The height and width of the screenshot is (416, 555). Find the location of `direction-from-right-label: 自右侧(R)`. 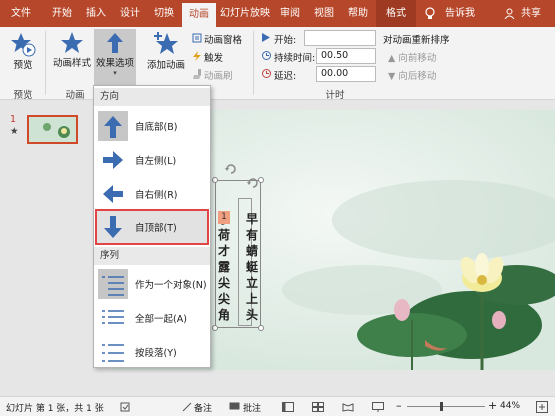

direction-from-right-label: 自右侧(R) is located at coordinates (156, 195).